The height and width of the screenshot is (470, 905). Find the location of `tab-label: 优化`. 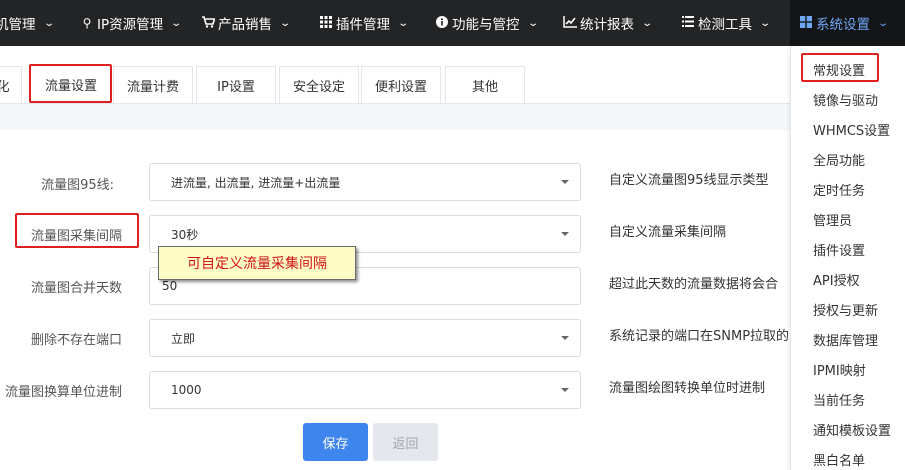

tab-label: 优化 is located at coordinates (5, 87).